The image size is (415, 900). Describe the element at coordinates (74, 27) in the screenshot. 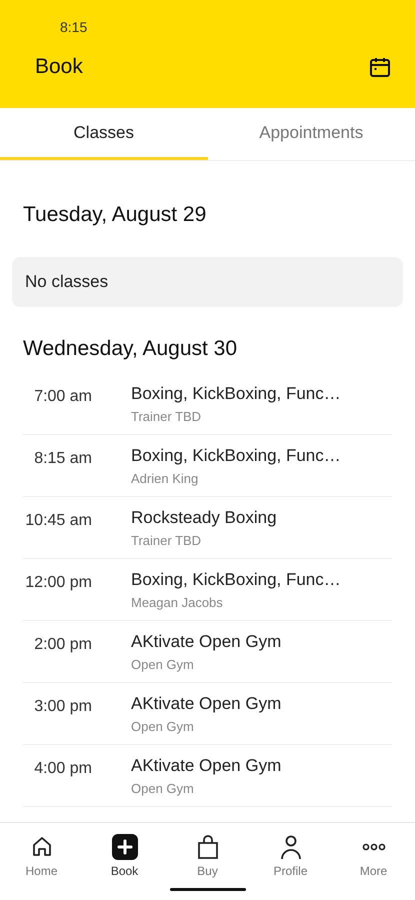

I see `status-time: 8:15` at that location.